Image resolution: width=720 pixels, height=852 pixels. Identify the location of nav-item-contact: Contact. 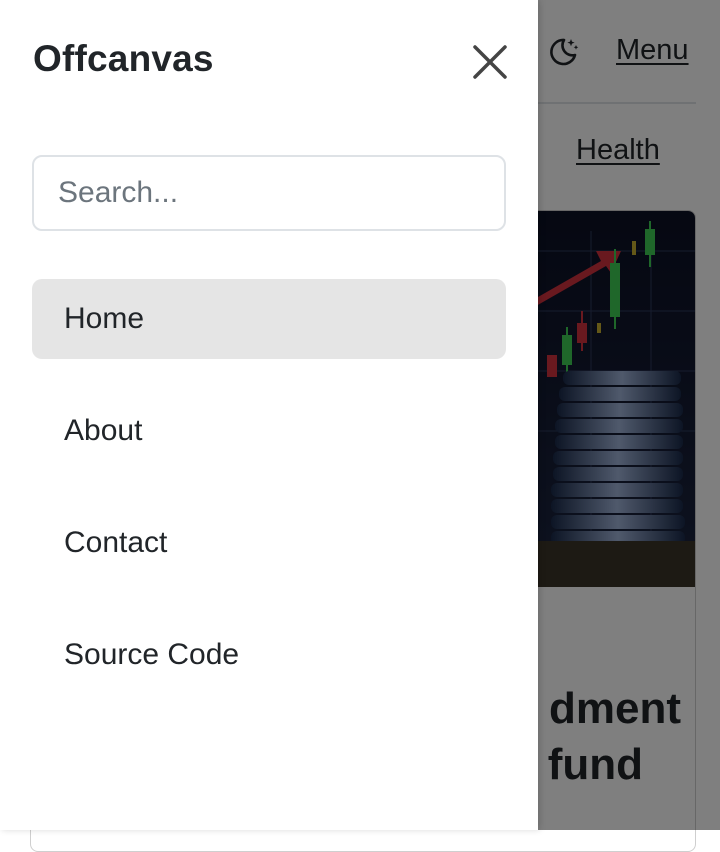
(269, 543).